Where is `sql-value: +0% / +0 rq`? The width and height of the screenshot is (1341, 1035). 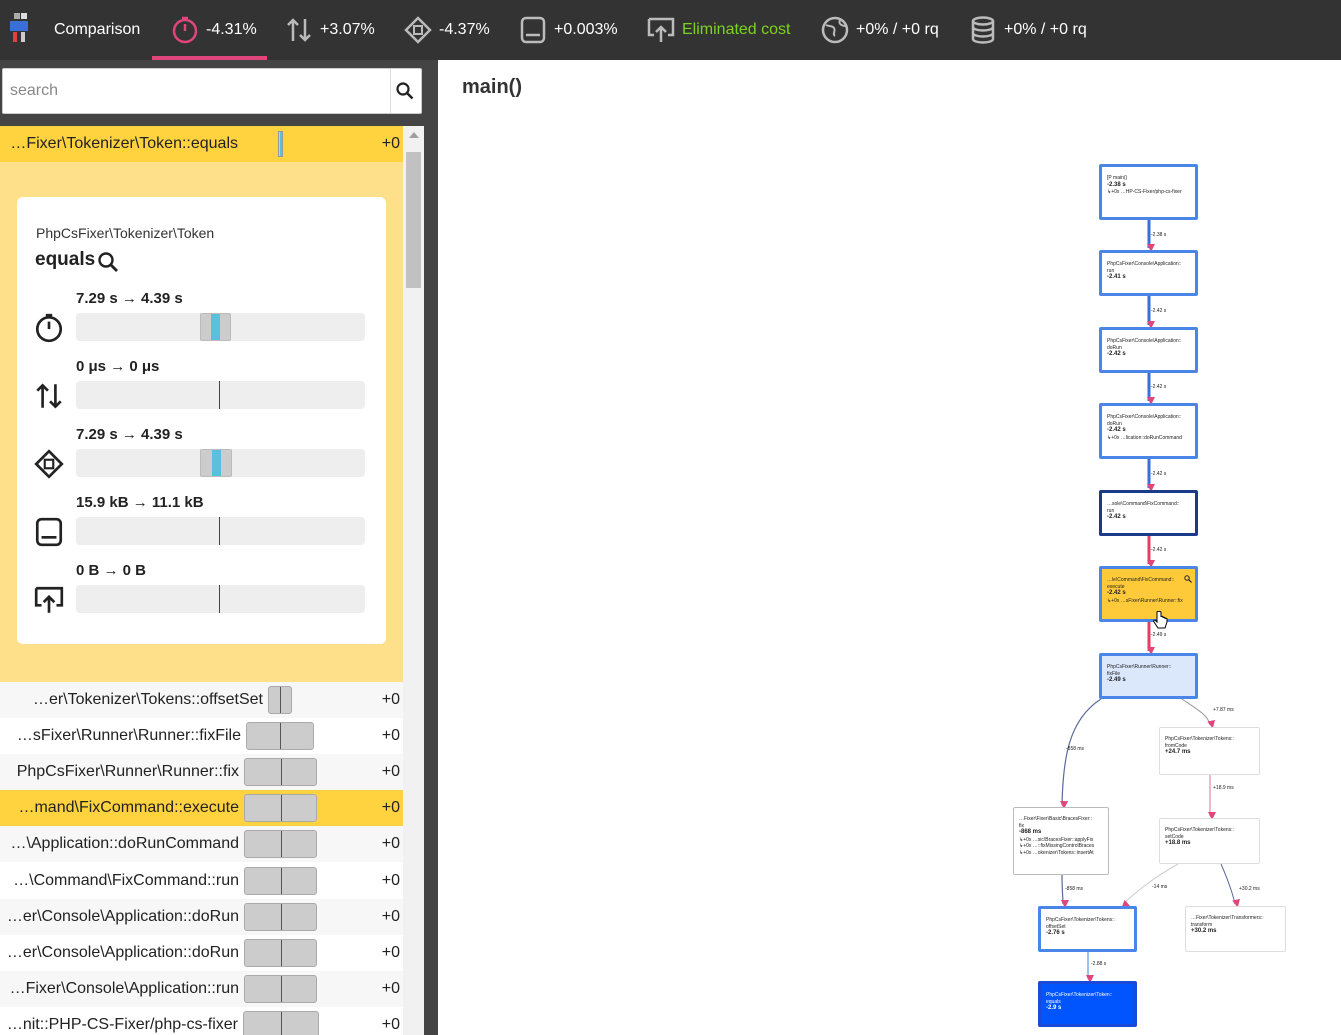
sql-value: +0% / +0 rq is located at coordinates (1045, 29).